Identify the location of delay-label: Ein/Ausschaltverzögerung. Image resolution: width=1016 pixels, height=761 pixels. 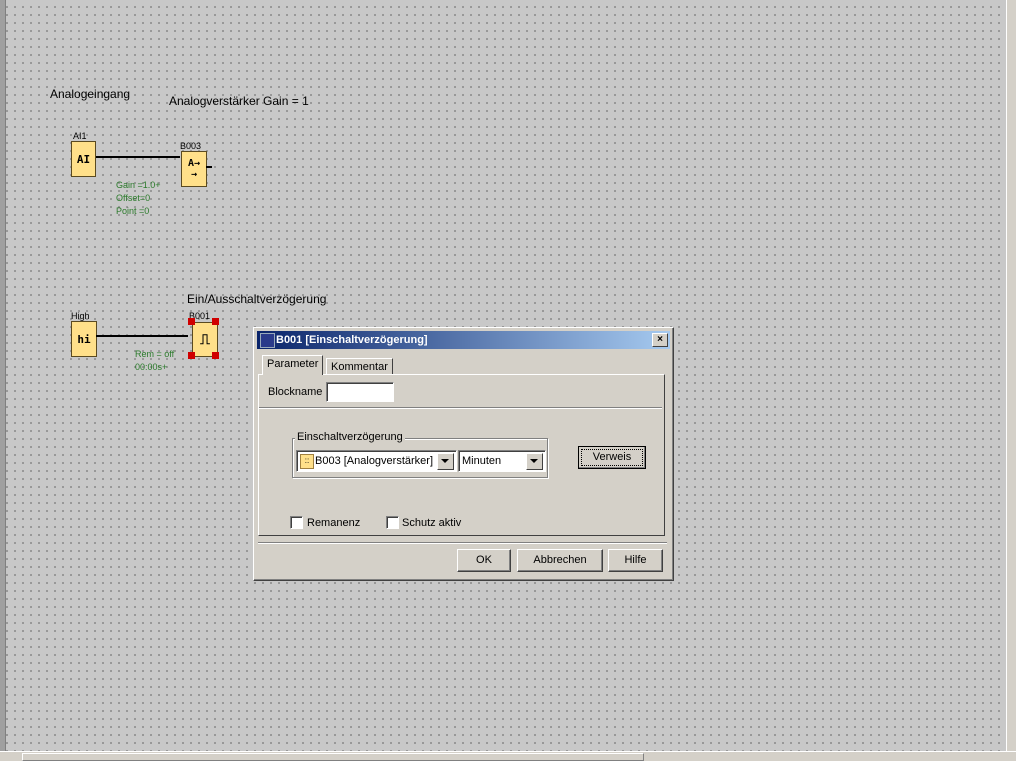
(257, 299).